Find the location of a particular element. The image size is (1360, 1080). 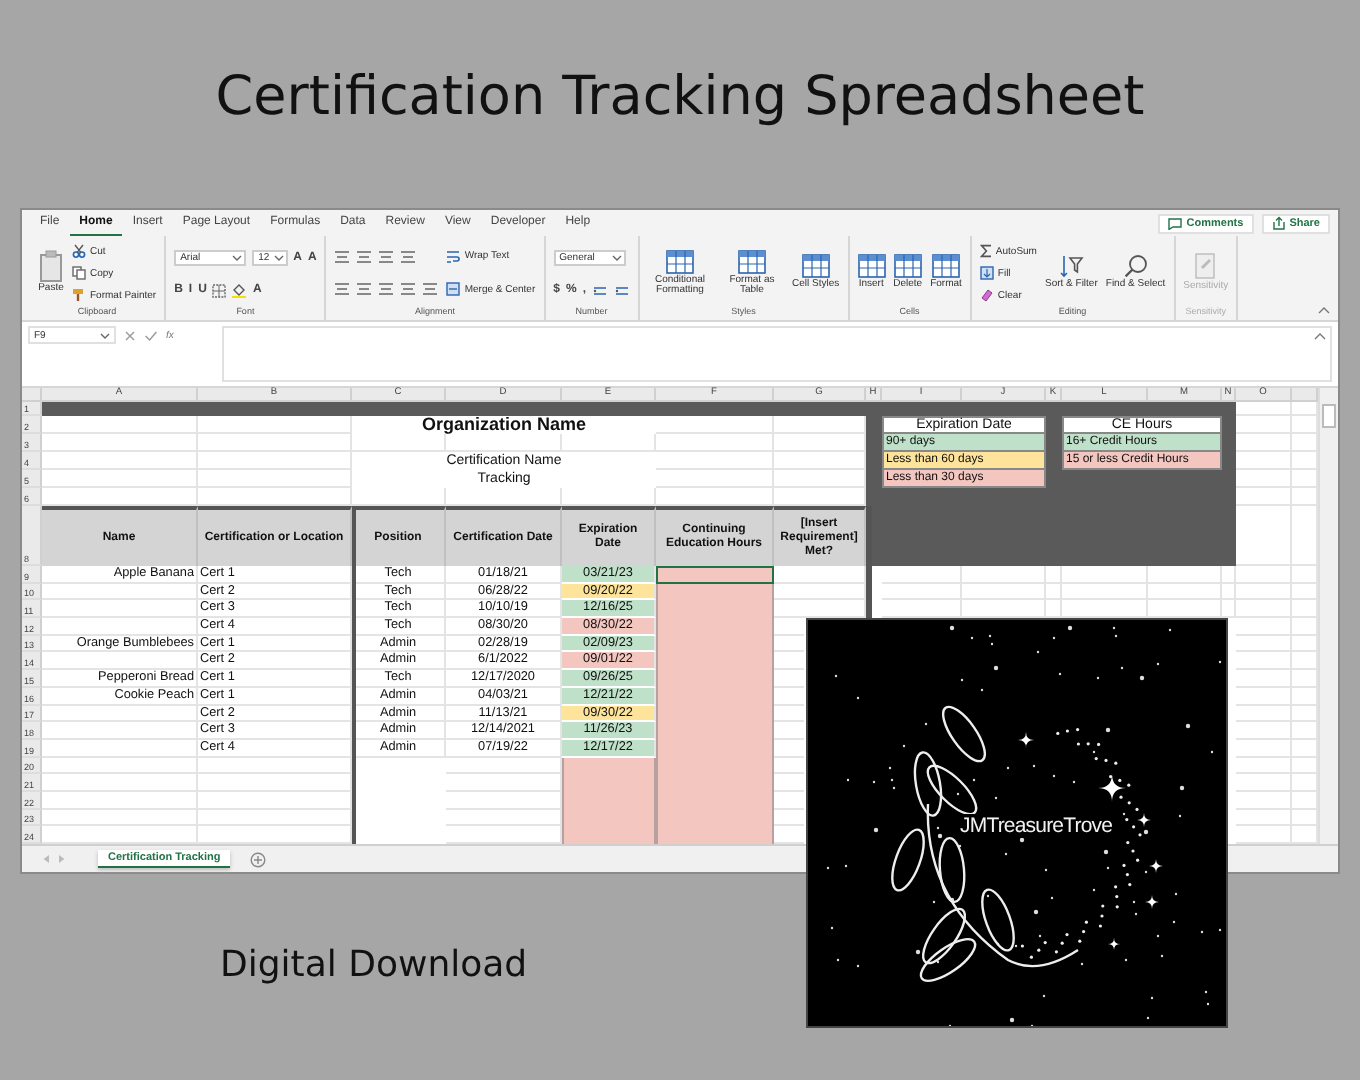

border-icon is located at coordinates (219, 290).